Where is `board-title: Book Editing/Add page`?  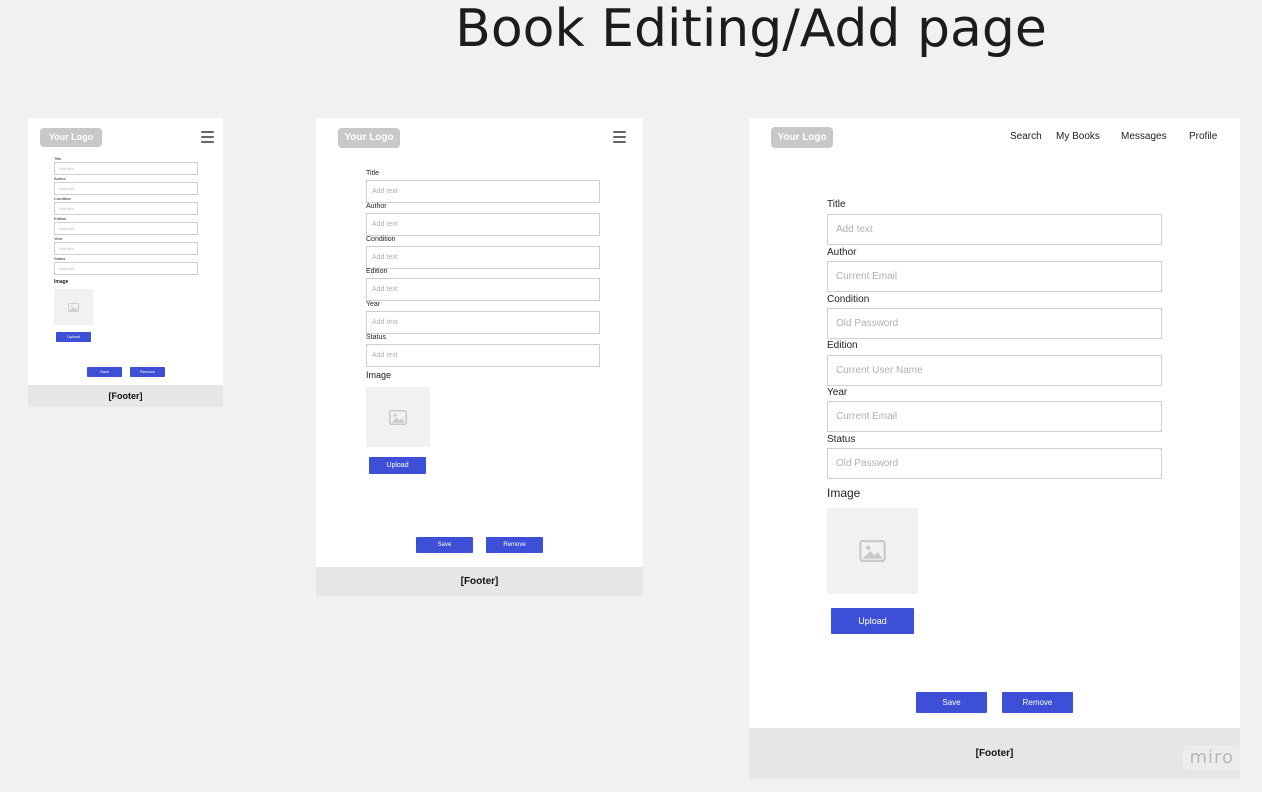 board-title: Book Editing/Add page is located at coordinates (751, 29).